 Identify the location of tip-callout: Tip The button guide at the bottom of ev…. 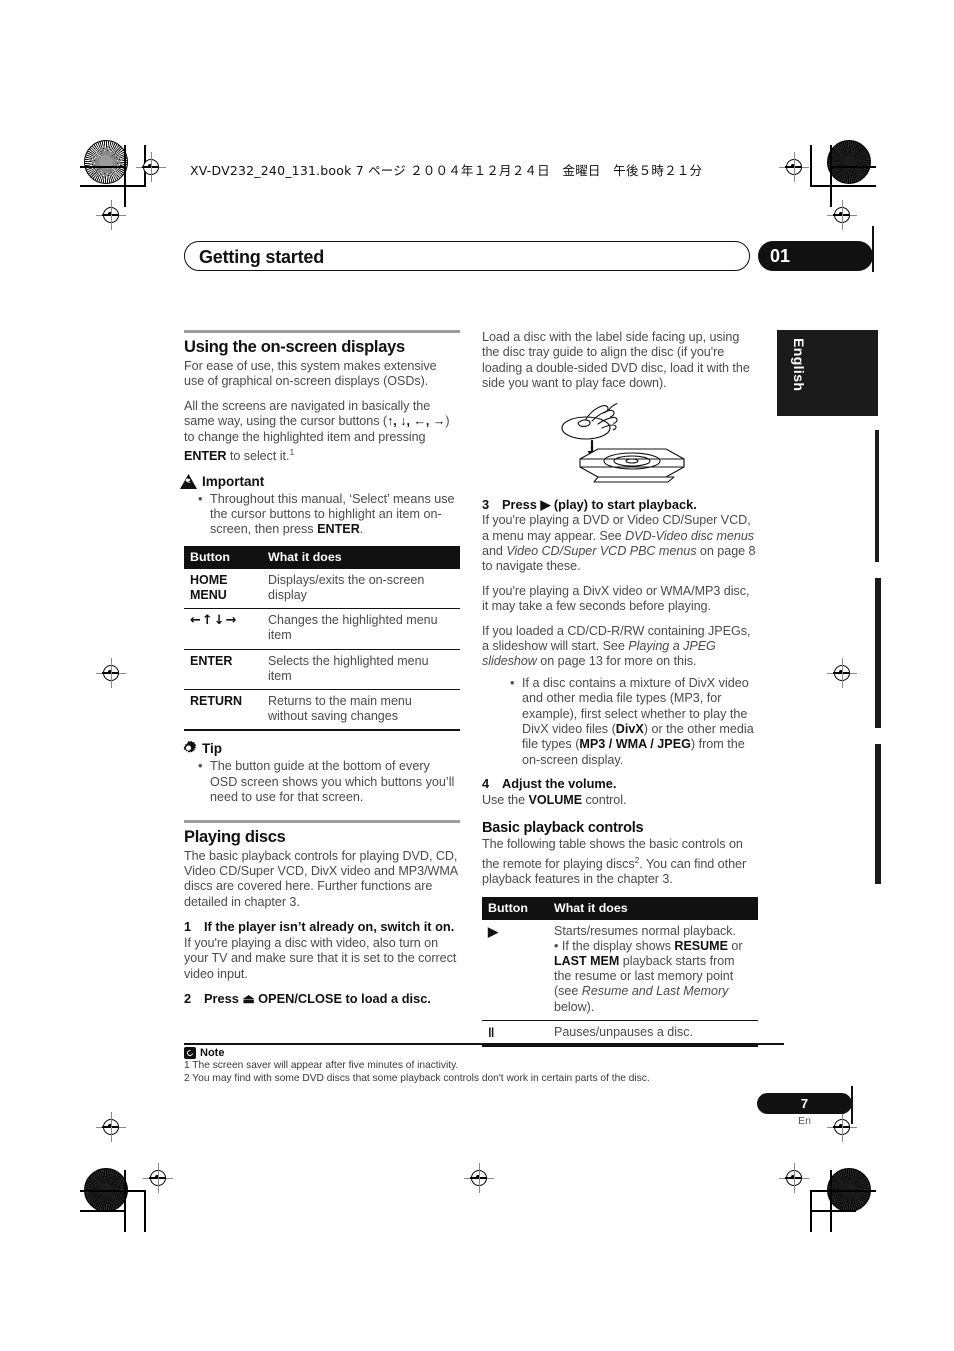
(321, 773).